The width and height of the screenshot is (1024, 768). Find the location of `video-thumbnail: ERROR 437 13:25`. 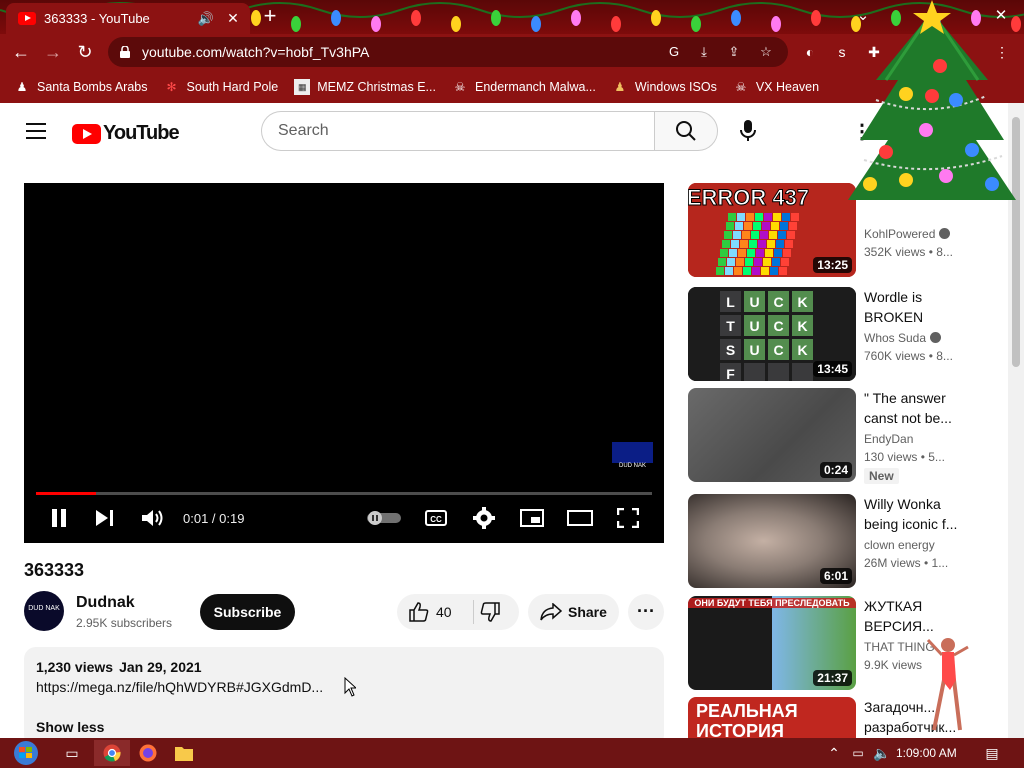

video-thumbnail: ERROR 437 13:25 is located at coordinates (772, 230).